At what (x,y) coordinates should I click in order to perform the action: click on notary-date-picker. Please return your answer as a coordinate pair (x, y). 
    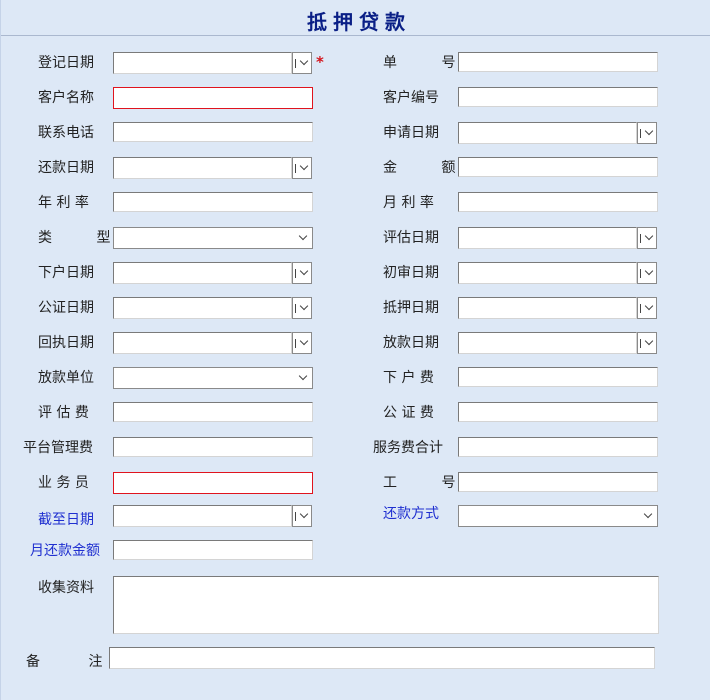
    Looking at the image, I should click on (213, 308).